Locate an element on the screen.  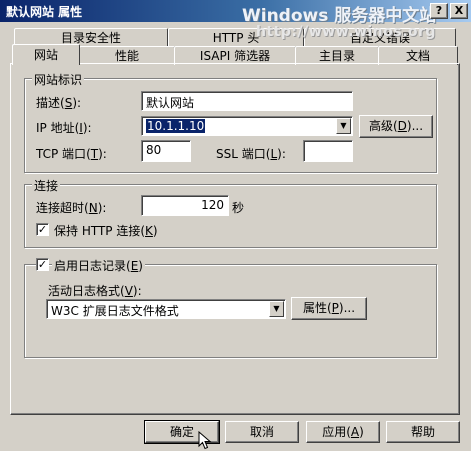
tcp-port-input: 80 is located at coordinates (166, 151).